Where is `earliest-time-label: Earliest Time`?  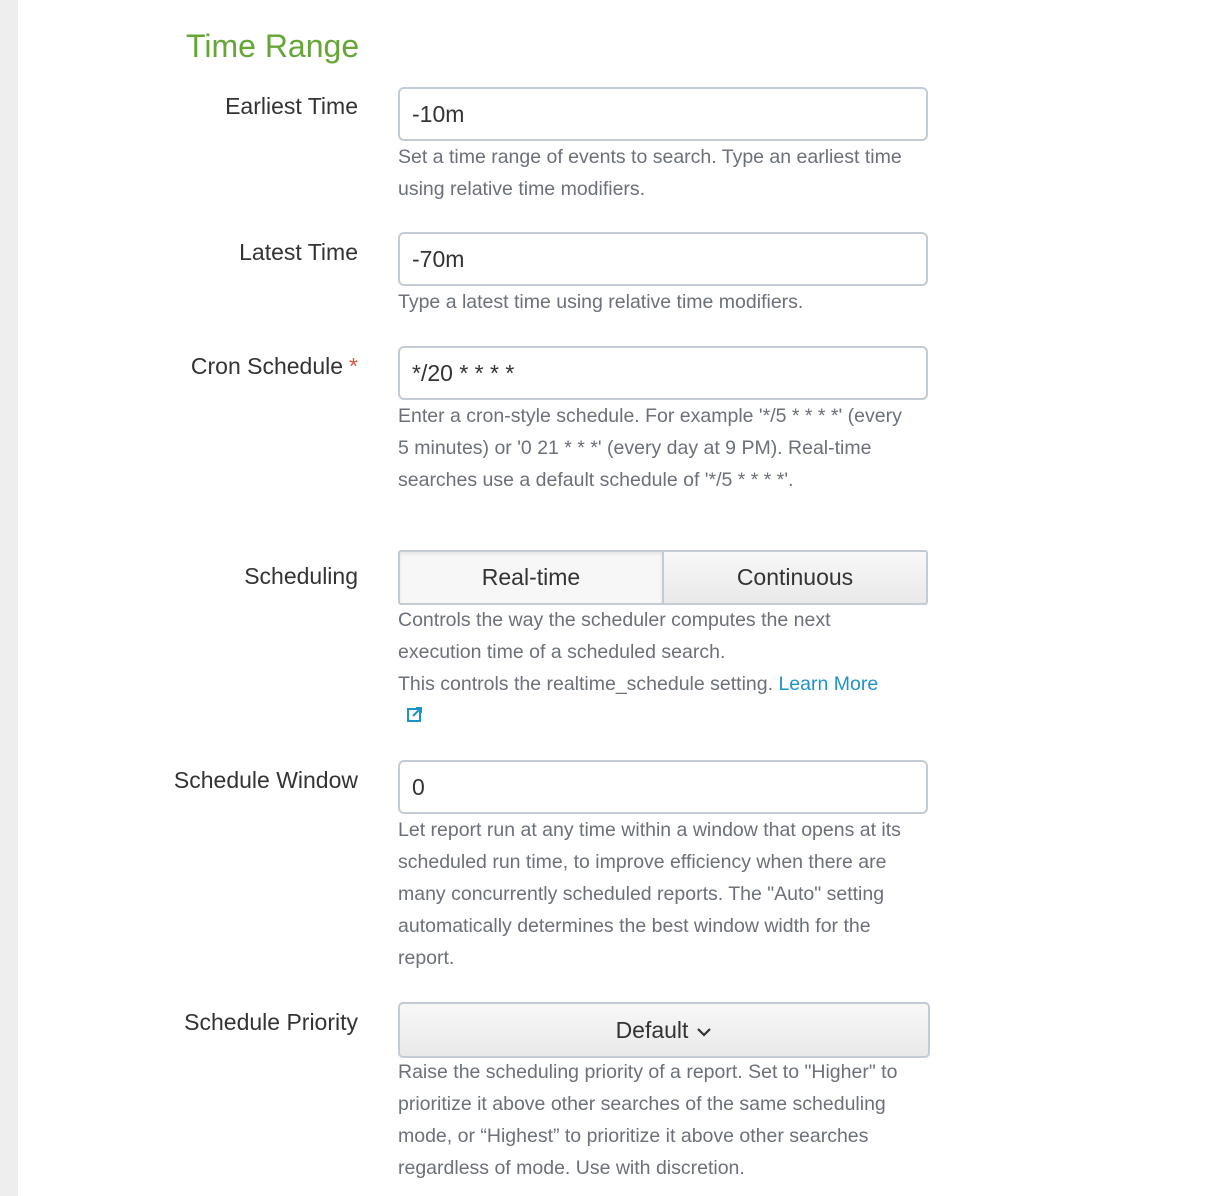 earliest-time-label: Earliest Time is located at coordinates (291, 106).